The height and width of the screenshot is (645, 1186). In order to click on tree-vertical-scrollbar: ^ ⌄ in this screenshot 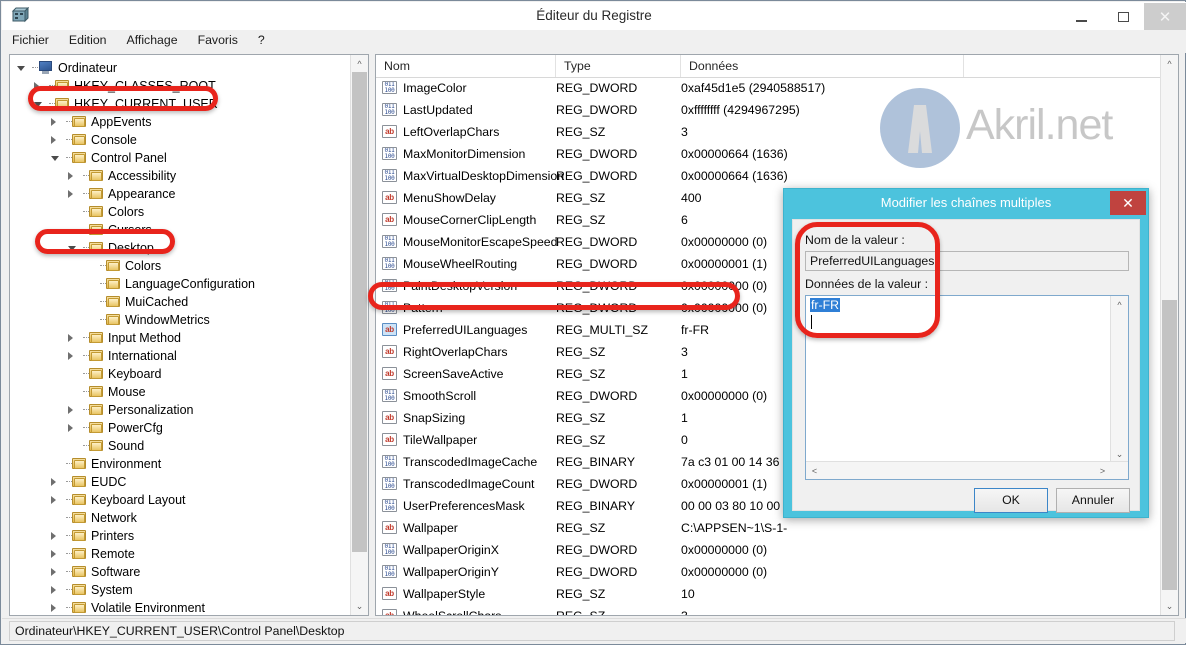, I will do `click(359, 335)`.